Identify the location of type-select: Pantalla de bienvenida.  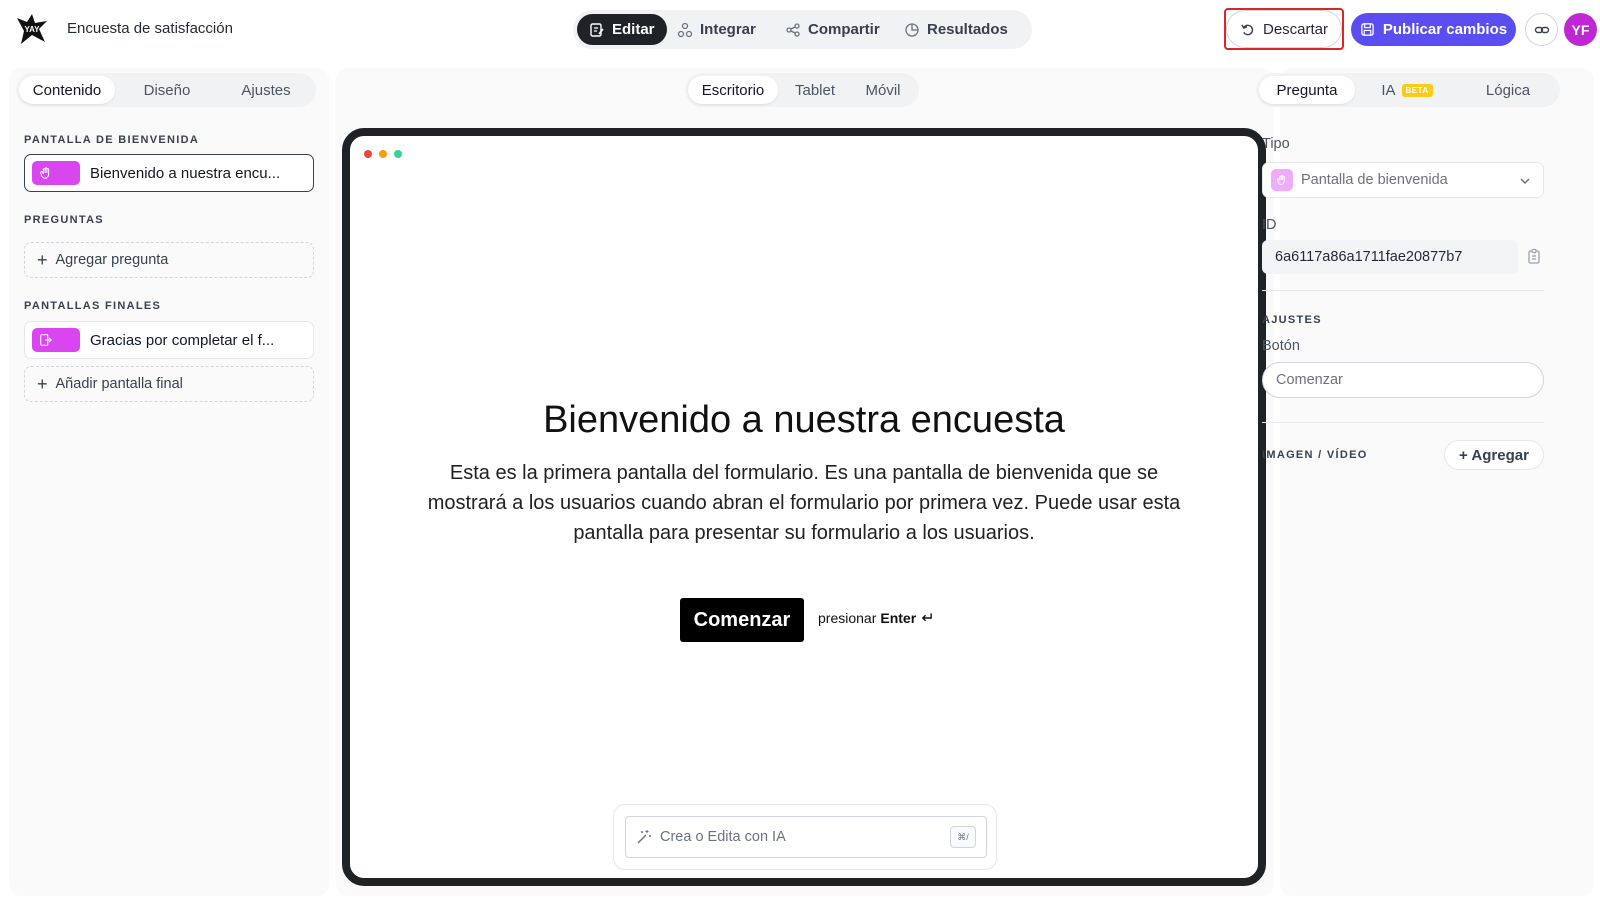
(1403, 180).